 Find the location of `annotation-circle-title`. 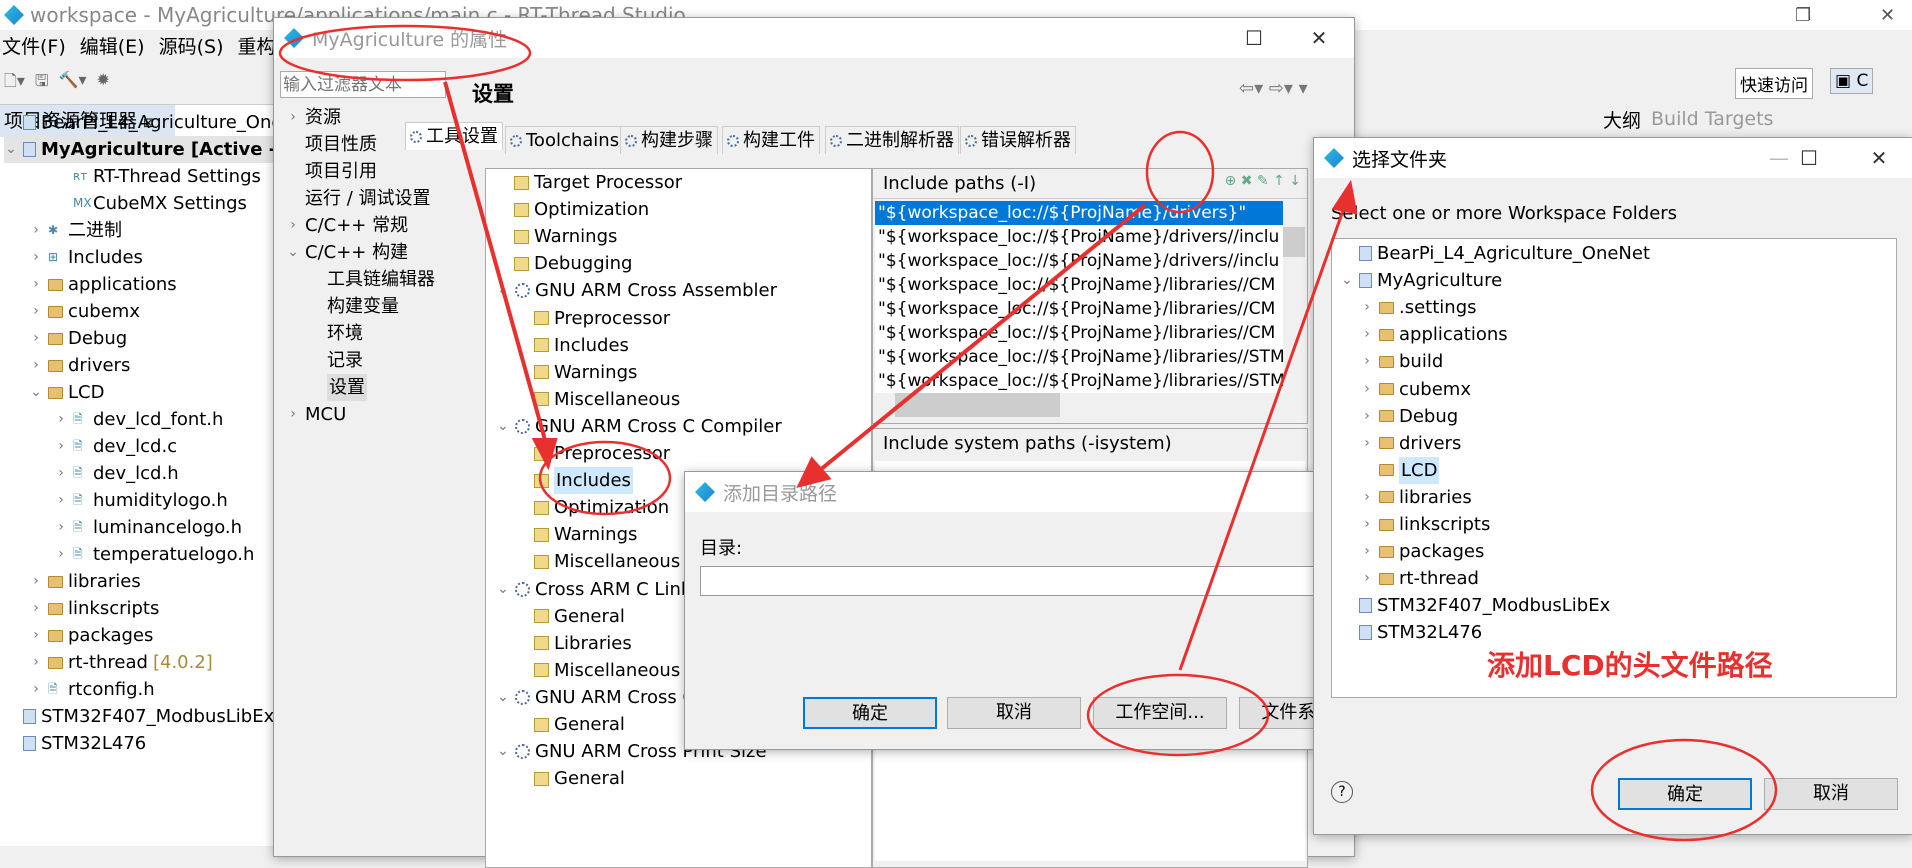

annotation-circle-title is located at coordinates (405, 53).